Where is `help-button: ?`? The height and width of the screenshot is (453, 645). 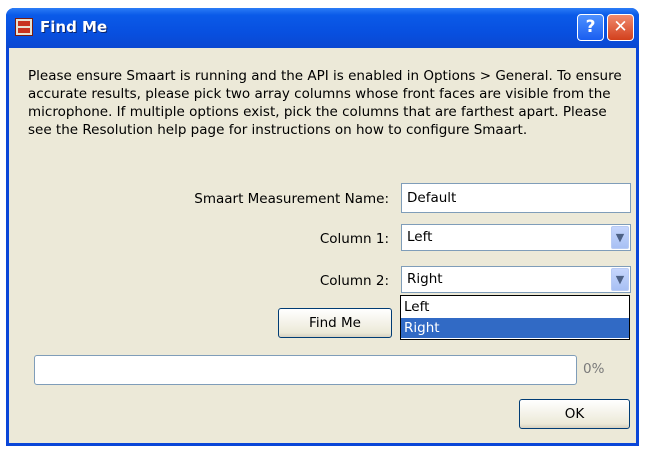 help-button: ? is located at coordinates (590, 27).